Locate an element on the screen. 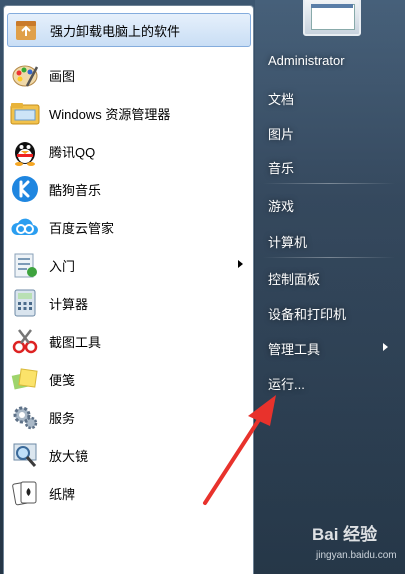  watermark-url: jingyan.baidu.com is located at coordinates (356, 555).